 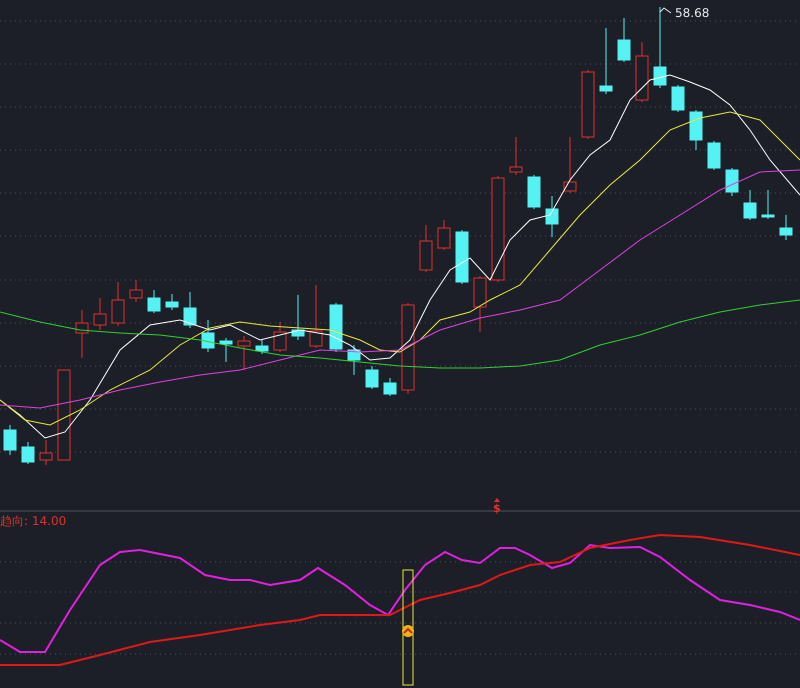 What do you see at coordinates (497, 500) in the screenshot?
I see `up-arrow-icon` at bounding box center [497, 500].